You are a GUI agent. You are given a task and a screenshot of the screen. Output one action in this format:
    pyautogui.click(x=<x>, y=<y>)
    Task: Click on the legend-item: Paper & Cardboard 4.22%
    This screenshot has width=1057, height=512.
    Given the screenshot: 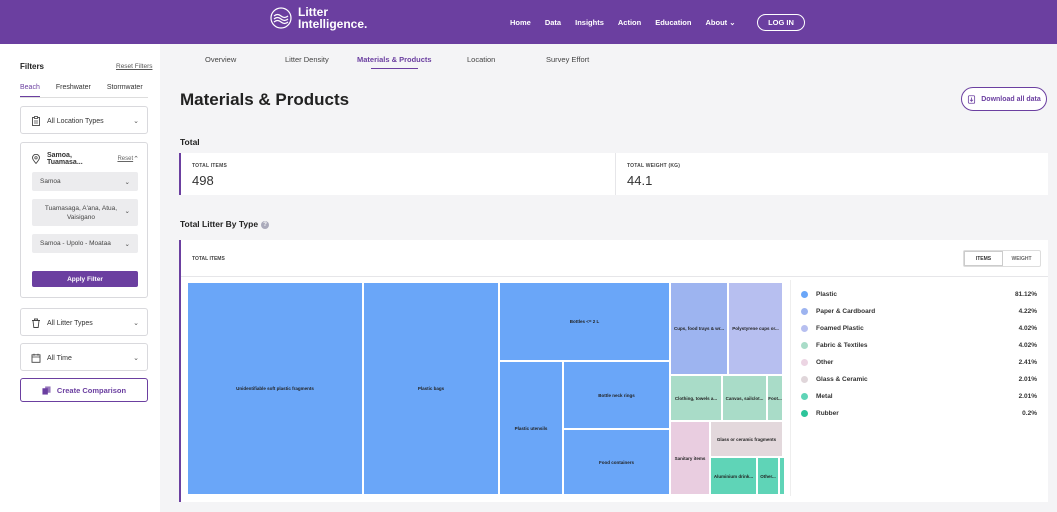 What is the action you would take?
    pyautogui.click(x=919, y=311)
    